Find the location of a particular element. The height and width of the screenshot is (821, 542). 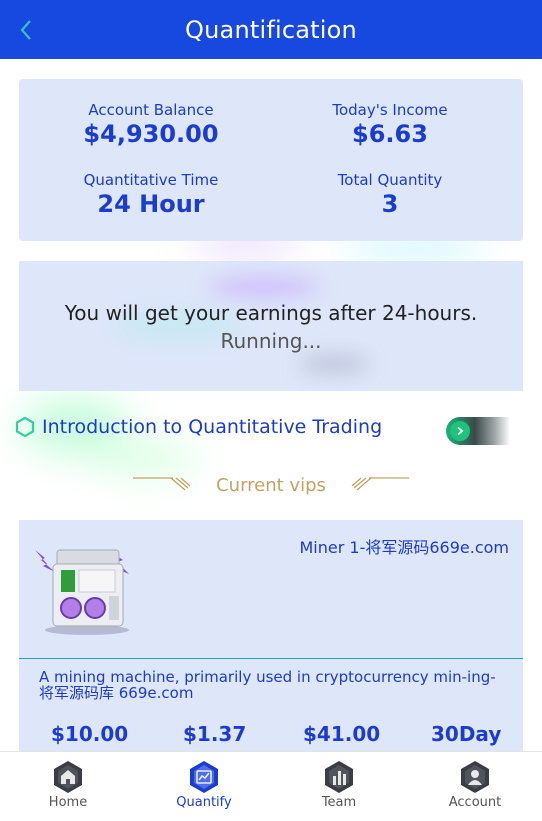

top-header: Quantification is located at coordinates (271, 29).